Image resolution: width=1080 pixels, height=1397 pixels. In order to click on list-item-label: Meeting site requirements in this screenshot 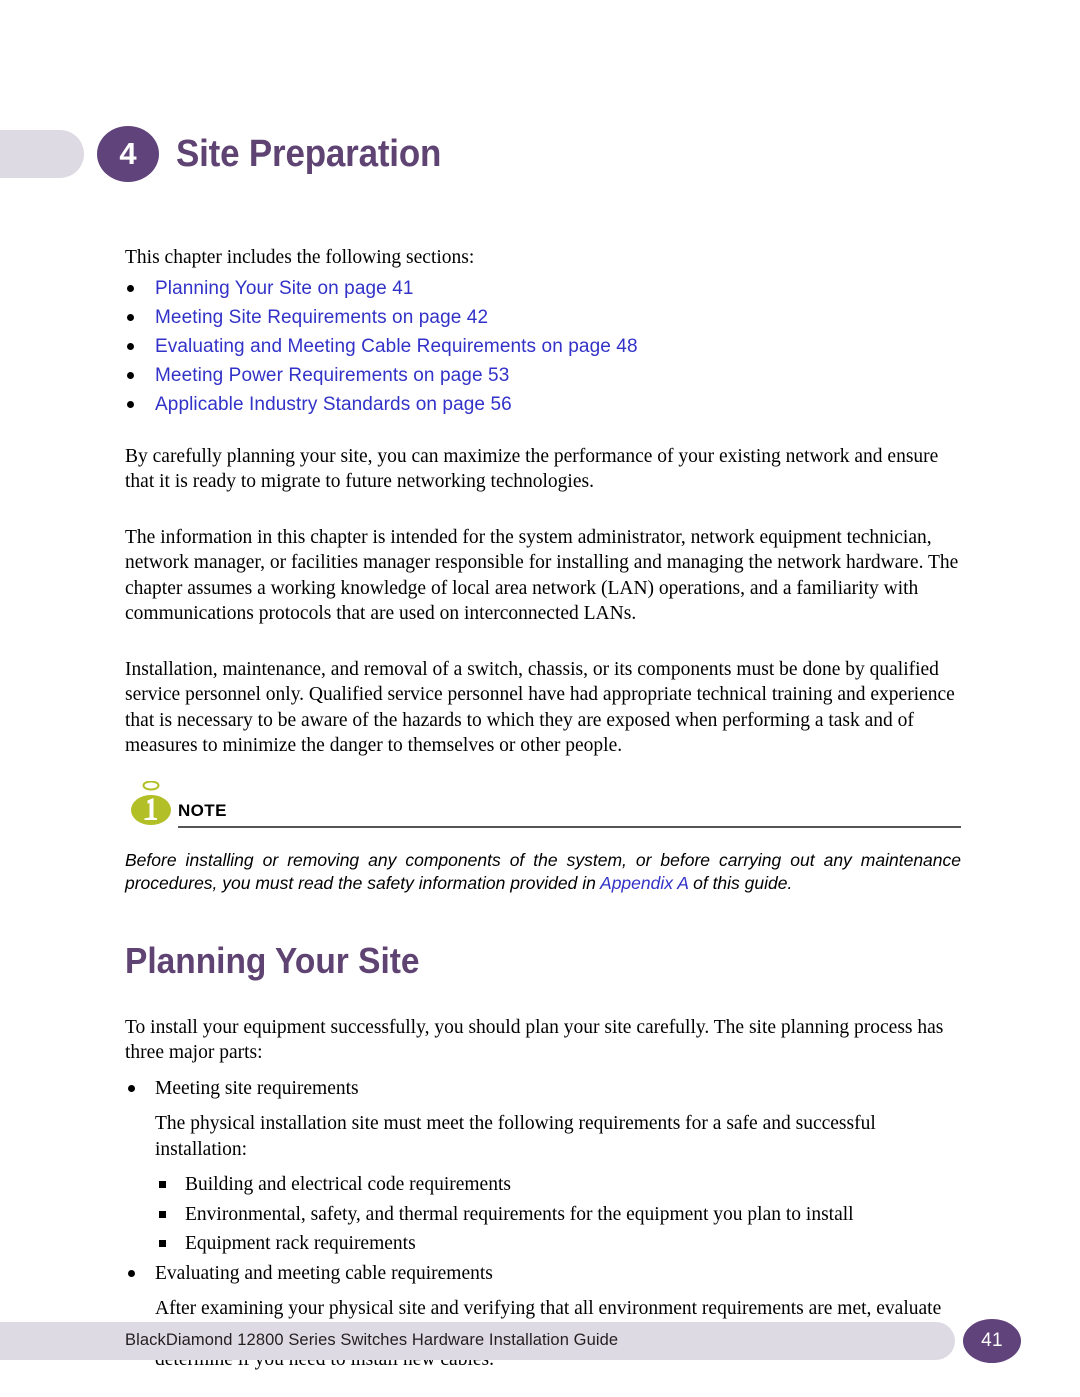, I will do `click(257, 1088)`.